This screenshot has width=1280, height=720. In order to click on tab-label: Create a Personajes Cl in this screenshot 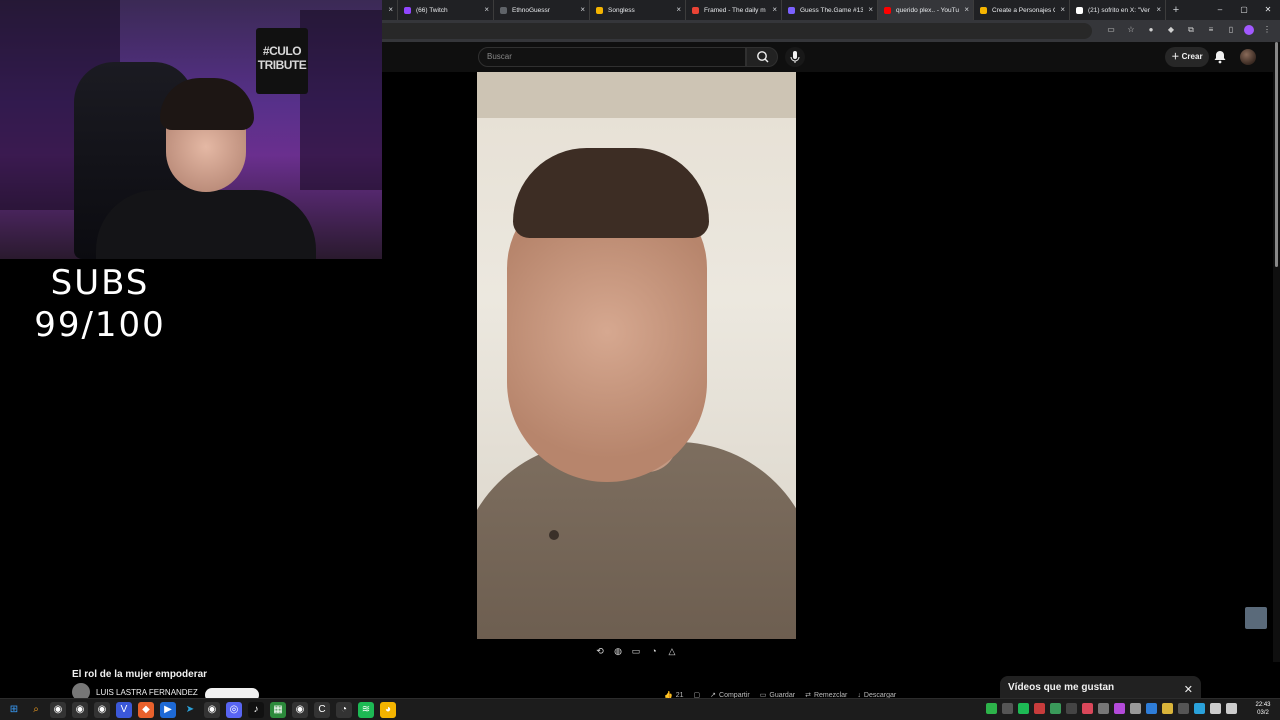, I will do `click(1023, 10)`.